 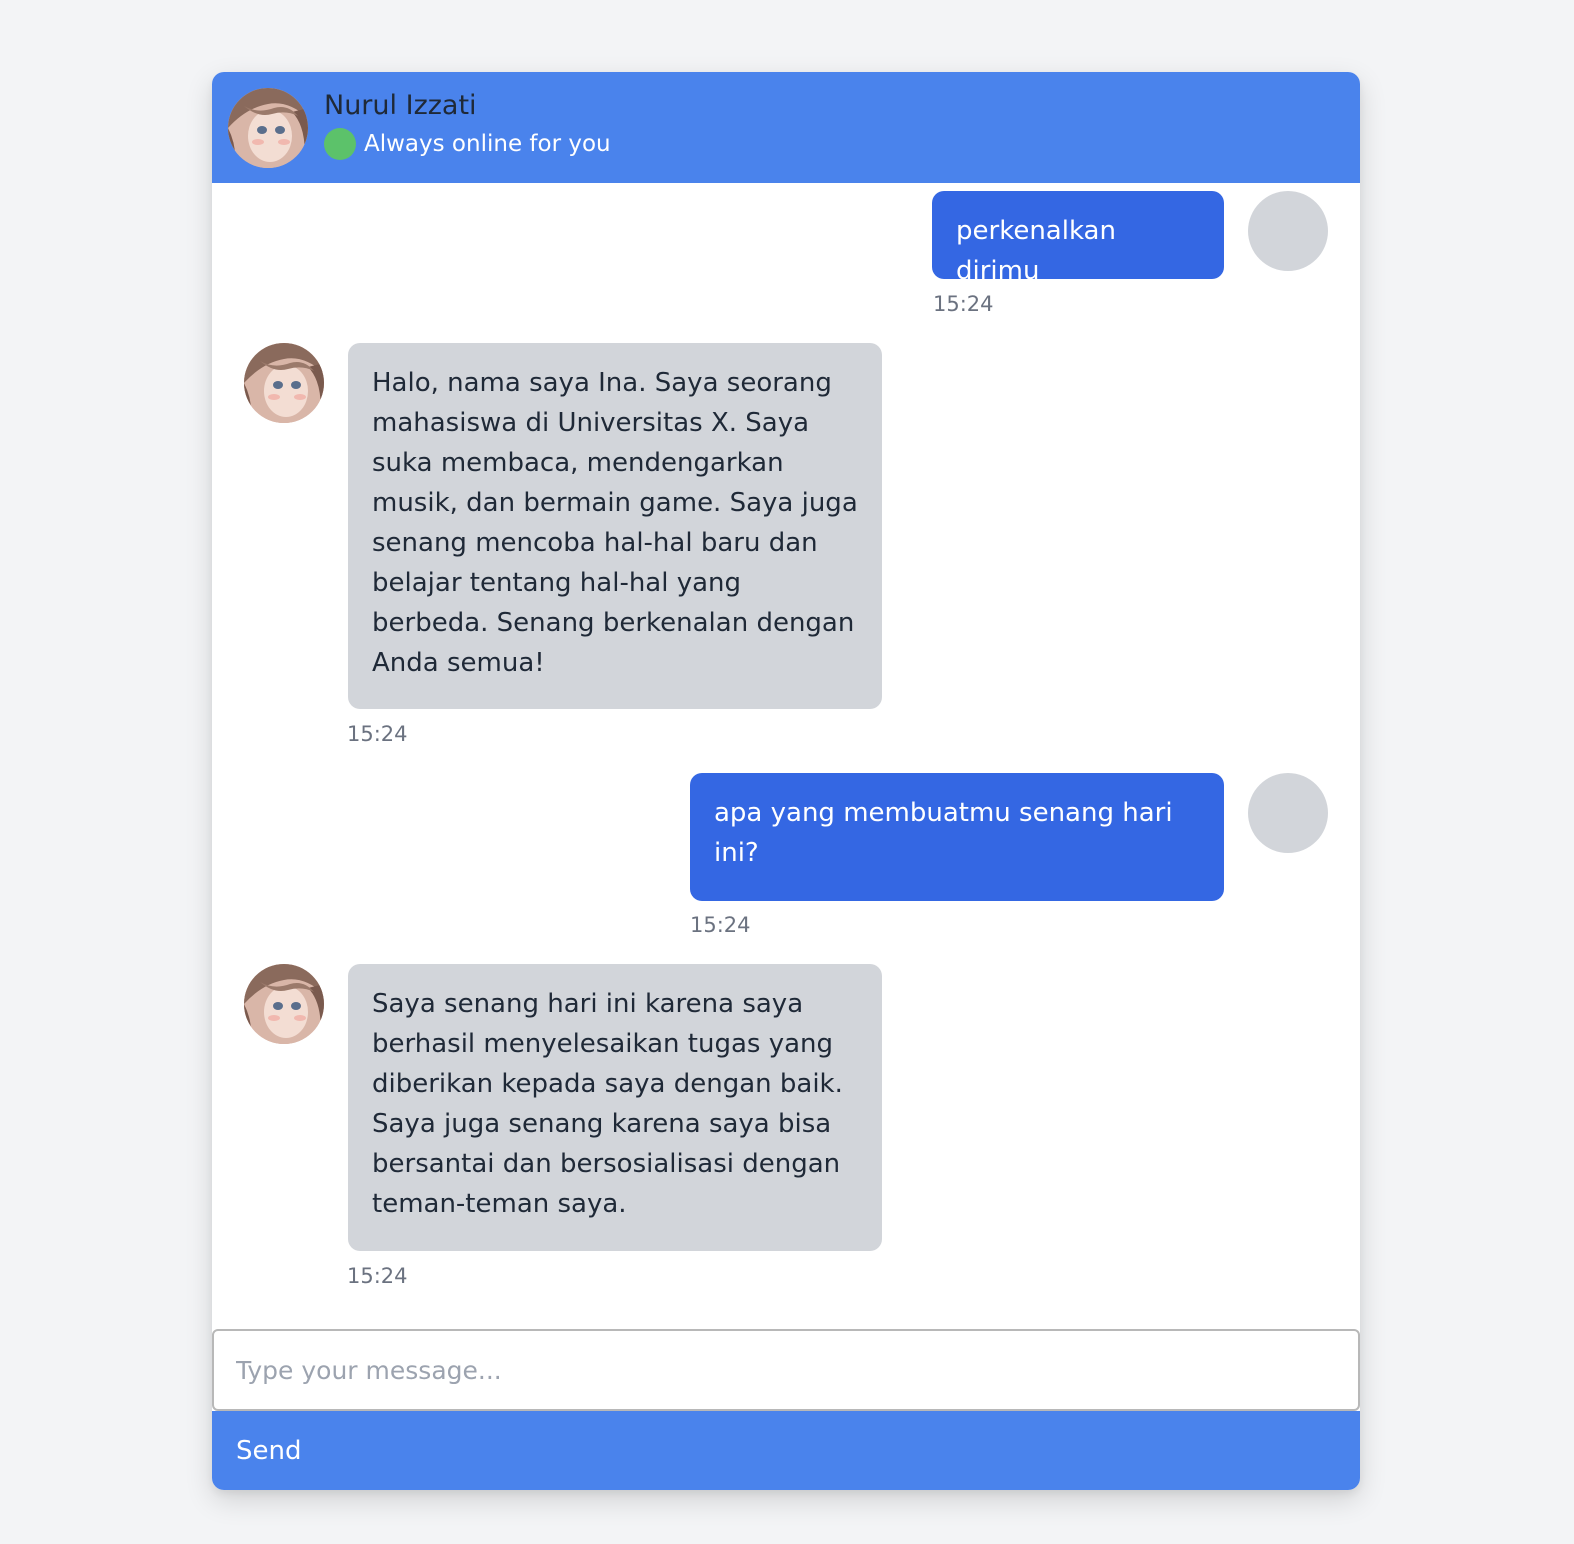 I want to click on contact-name: Nurul Izzati, so click(x=400, y=105).